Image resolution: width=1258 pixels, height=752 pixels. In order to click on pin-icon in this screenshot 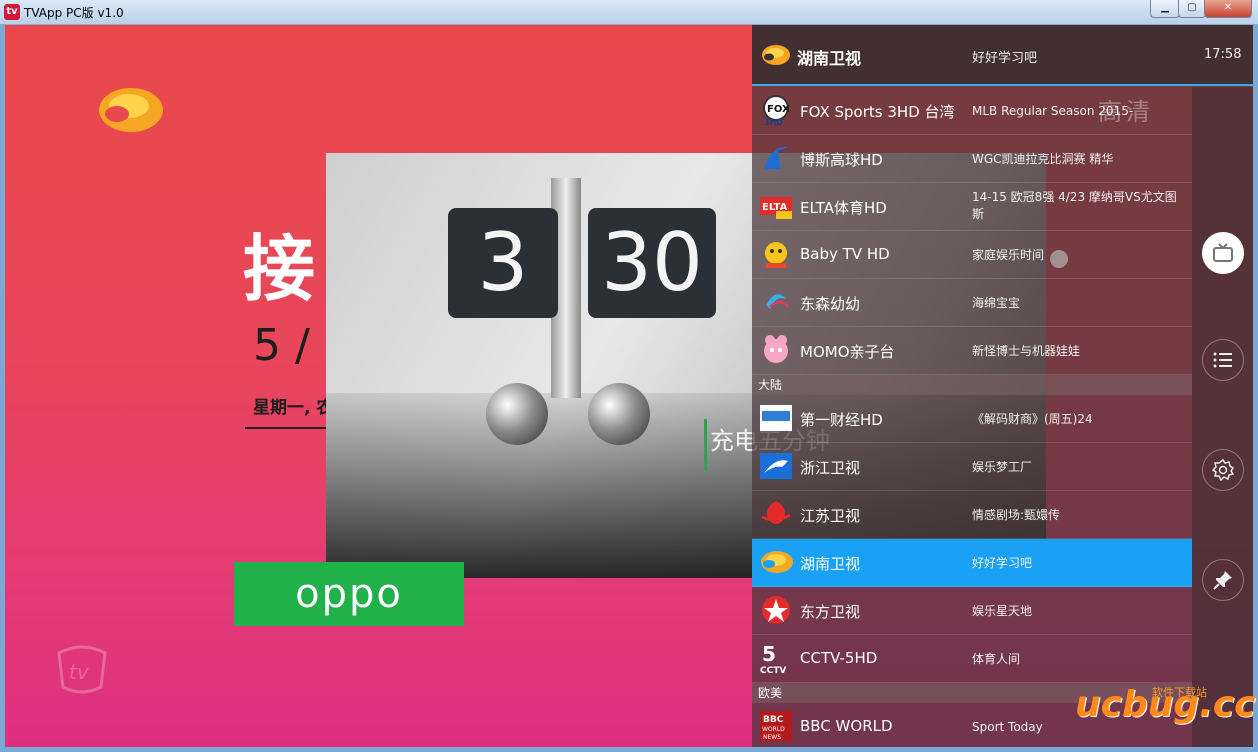, I will do `click(1222, 580)`.